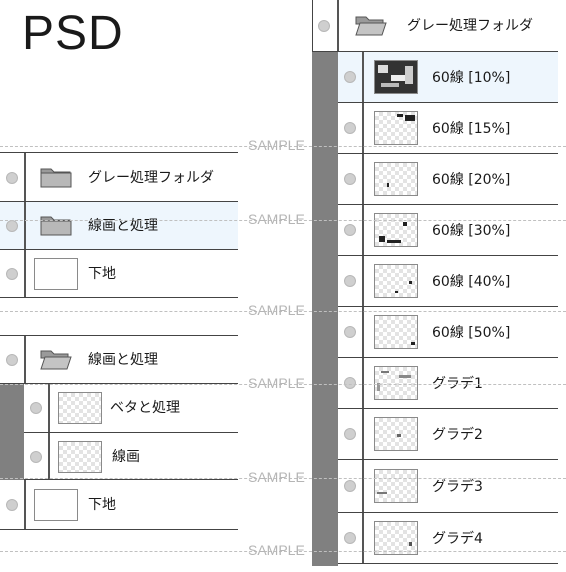  Describe the element at coordinates (471, 78) in the screenshot. I see `layer-label: 60線 [10%]` at that location.